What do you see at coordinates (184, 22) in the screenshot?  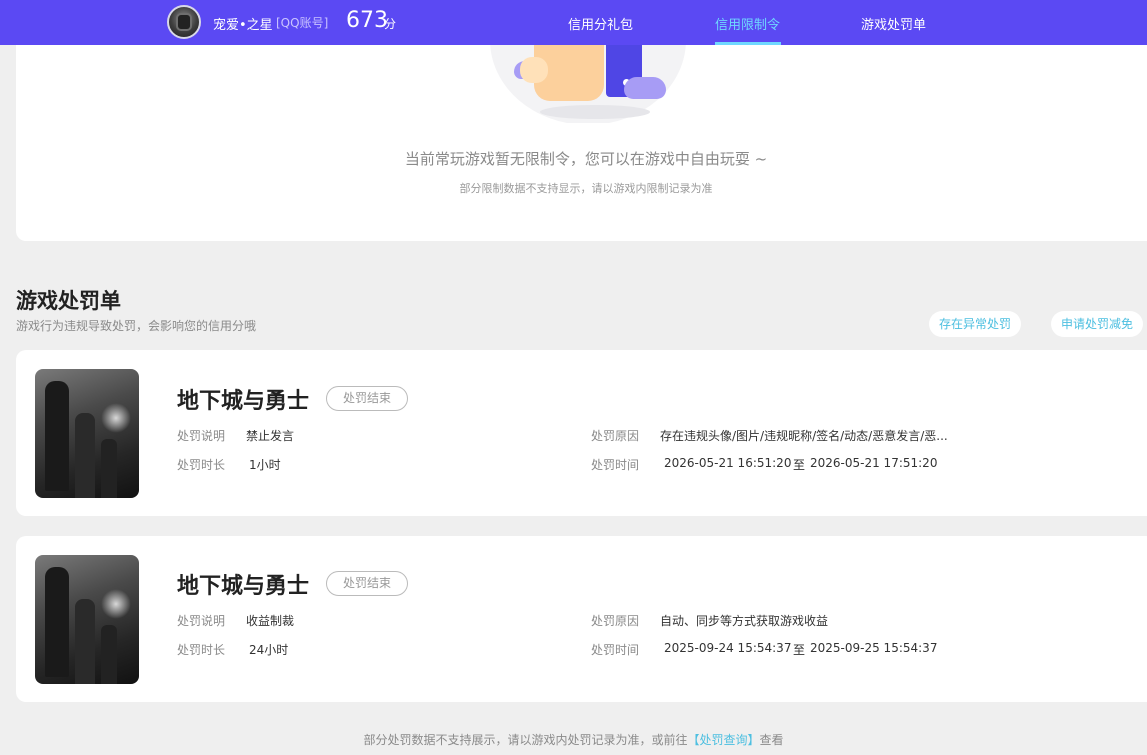 I see `user-avatar` at bounding box center [184, 22].